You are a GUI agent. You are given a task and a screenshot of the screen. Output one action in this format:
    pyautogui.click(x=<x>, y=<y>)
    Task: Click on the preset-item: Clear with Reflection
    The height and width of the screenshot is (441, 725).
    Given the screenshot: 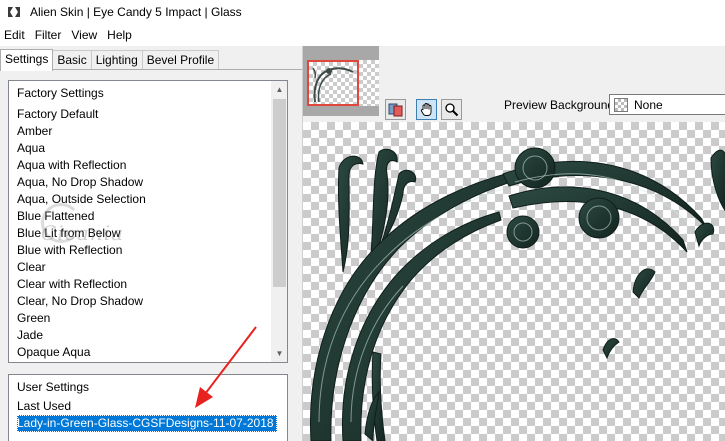 What is the action you would take?
    pyautogui.click(x=148, y=284)
    